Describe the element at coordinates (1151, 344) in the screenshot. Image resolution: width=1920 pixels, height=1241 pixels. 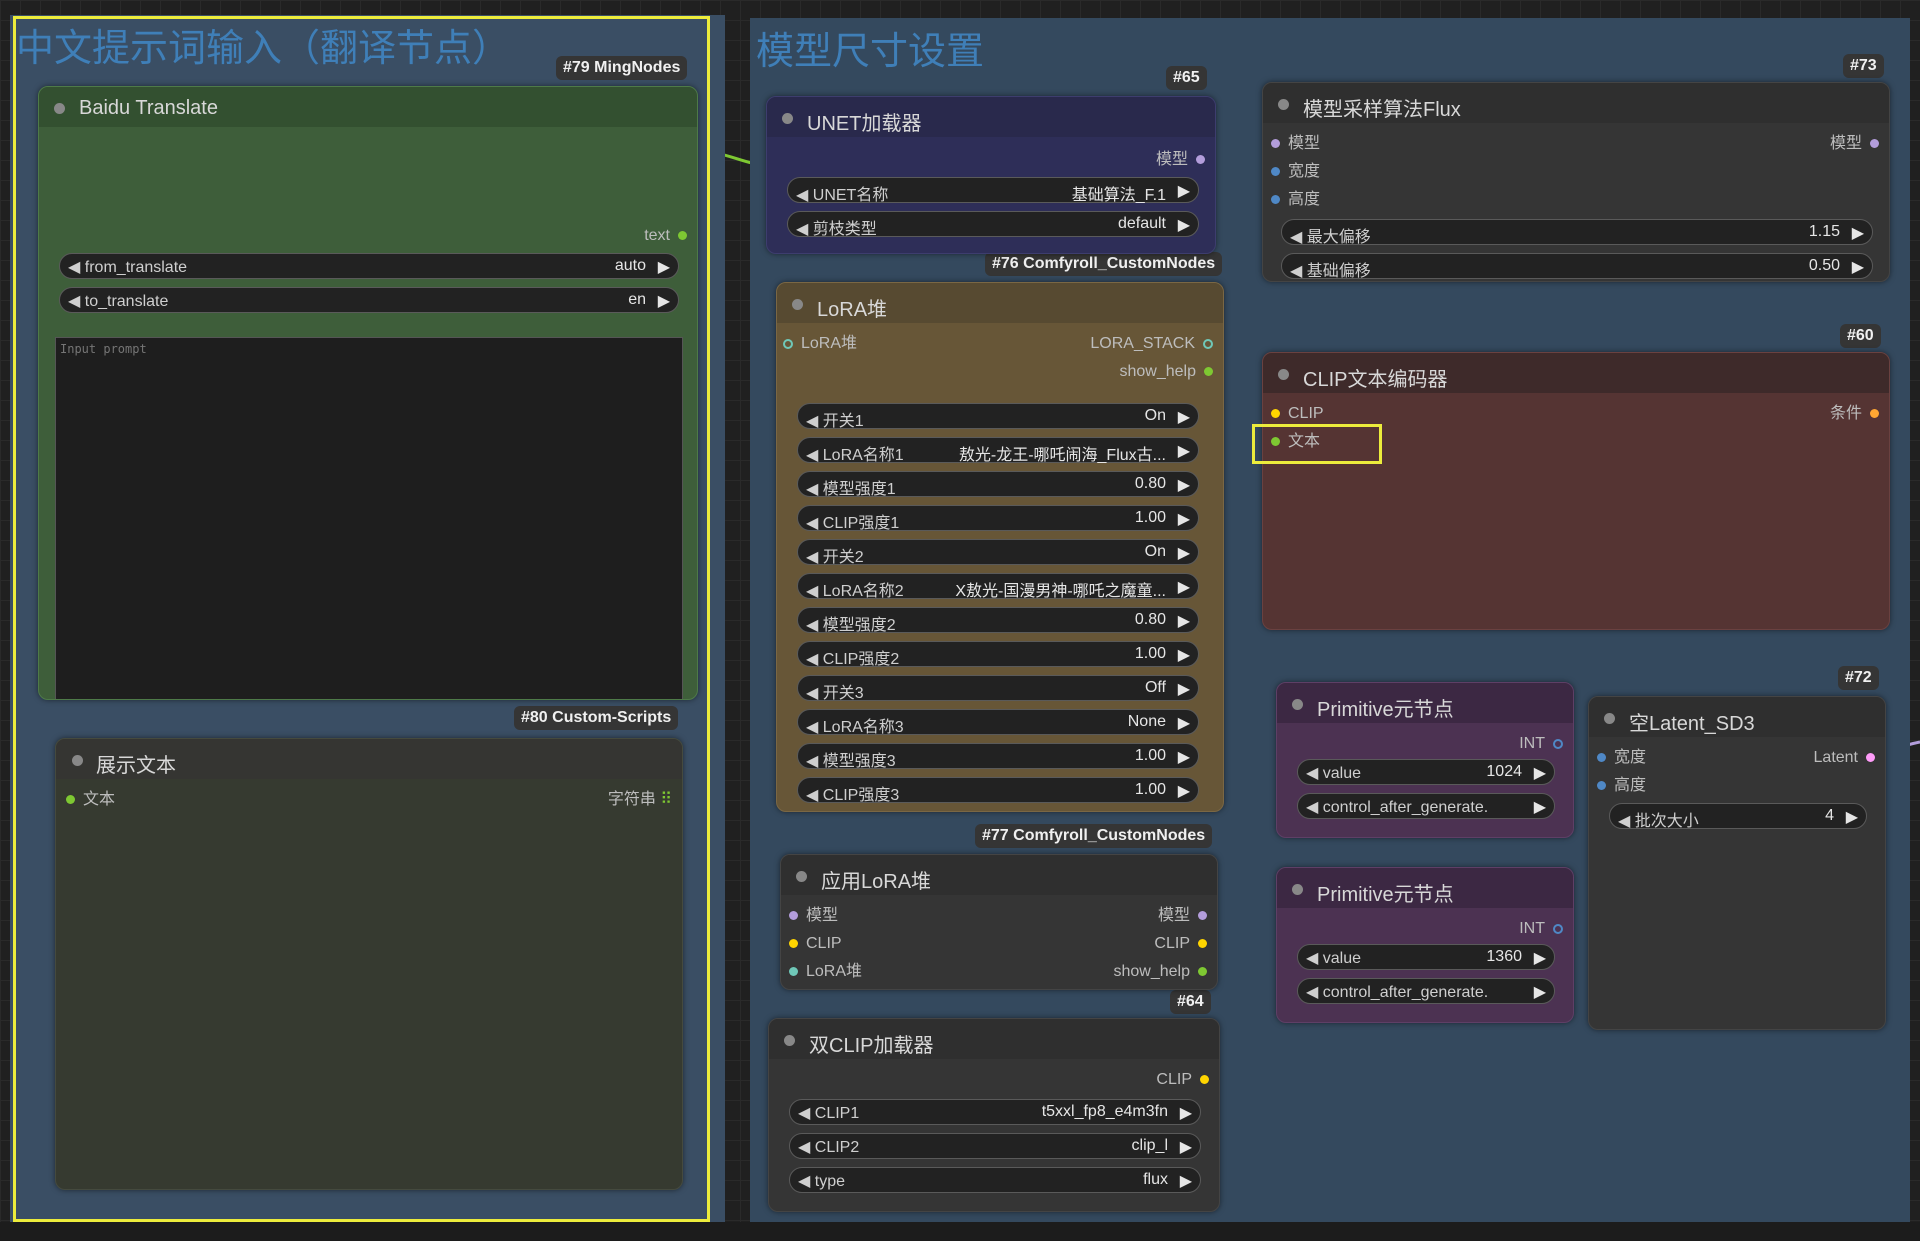
I see `output-lora-stack: LORA_STACK` at that location.